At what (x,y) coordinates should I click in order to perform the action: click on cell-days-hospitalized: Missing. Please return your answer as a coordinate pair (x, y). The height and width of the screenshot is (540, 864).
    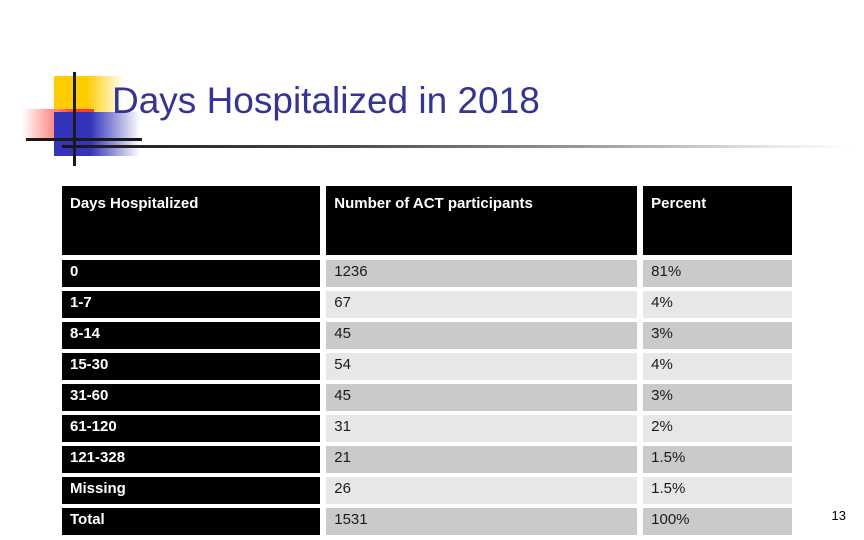
    Looking at the image, I should click on (191, 490).